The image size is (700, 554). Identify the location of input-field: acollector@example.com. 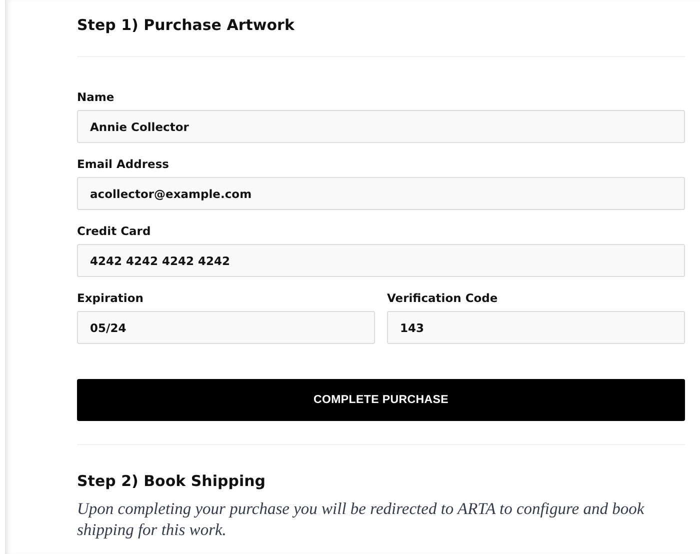
(381, 193).